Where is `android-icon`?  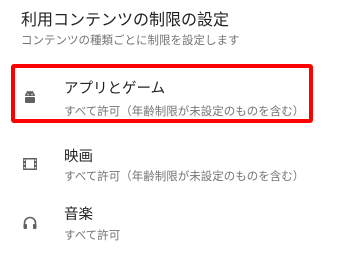
android-icon is located at coordinates (30, 97).